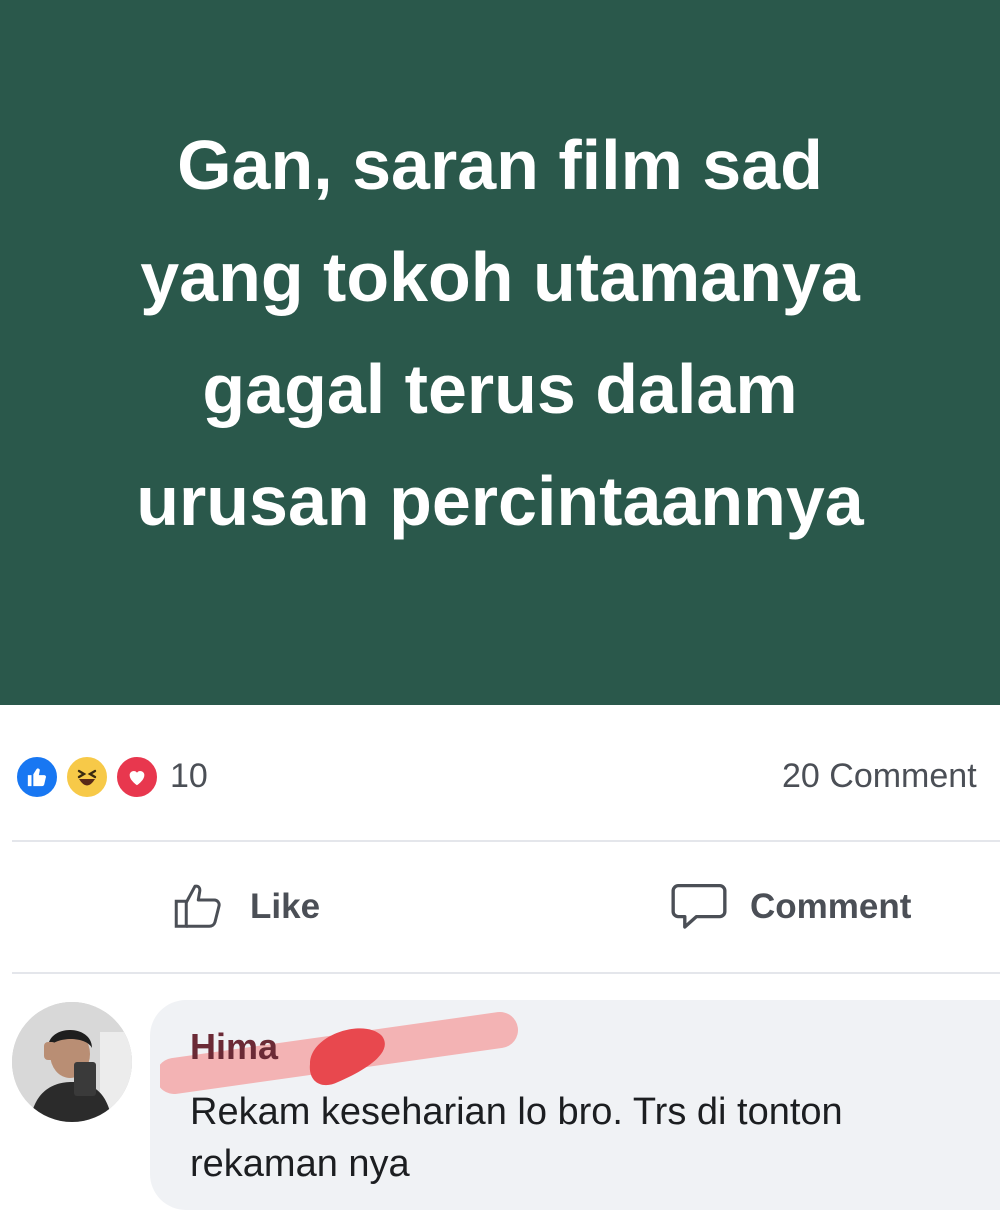 The height and width of the screenshot is (1210, 1000). I want to click on reactions-bar: 10 20 Comment, so click(500, 775).